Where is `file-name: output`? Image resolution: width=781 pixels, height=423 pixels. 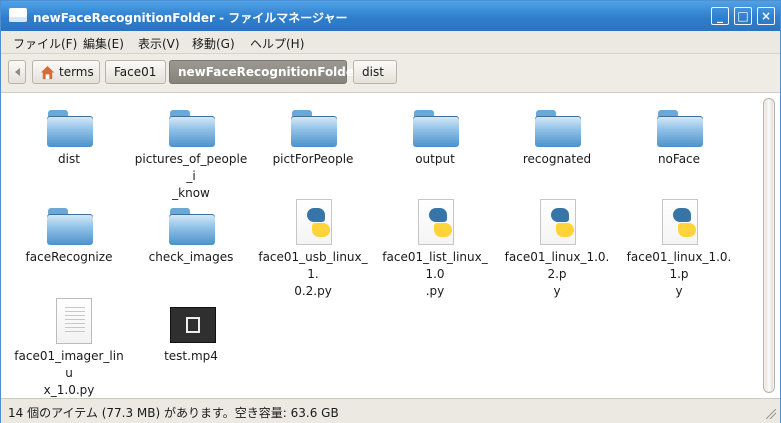
file-name: output is located at coordinates (435, 159).